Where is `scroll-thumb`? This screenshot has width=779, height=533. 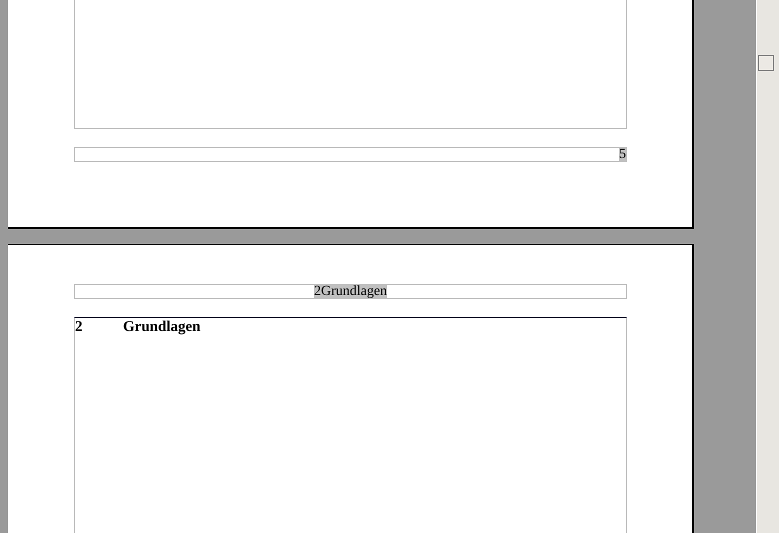 scroll-thumb is located at coordinates (766, 63).